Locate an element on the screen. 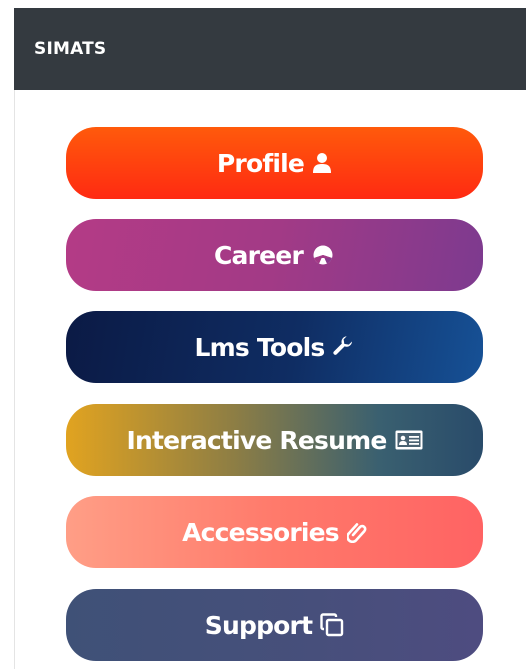  brand-title: SIMATS is located at coordinates (70, 49).